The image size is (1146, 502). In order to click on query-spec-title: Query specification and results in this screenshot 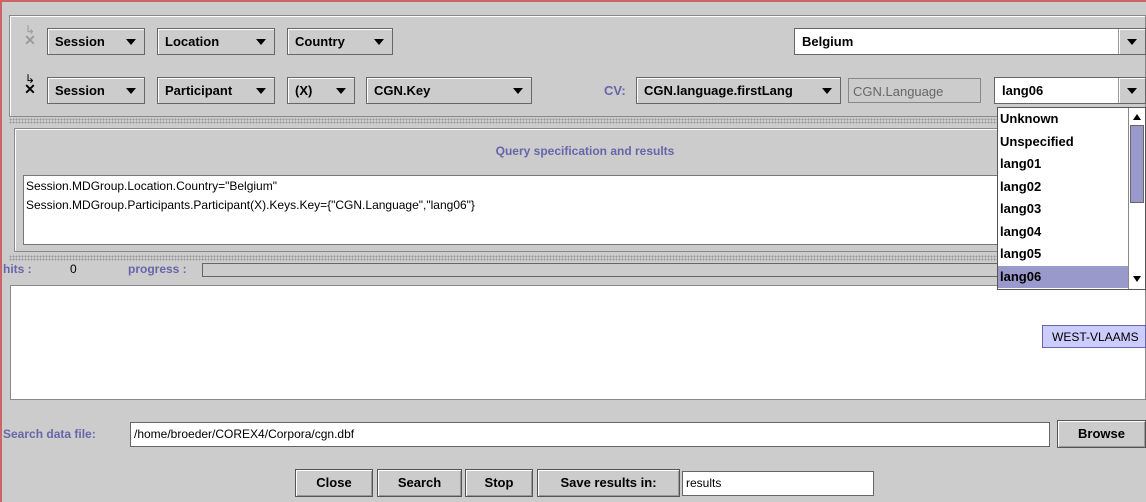, I will do `click(585, 151)`.